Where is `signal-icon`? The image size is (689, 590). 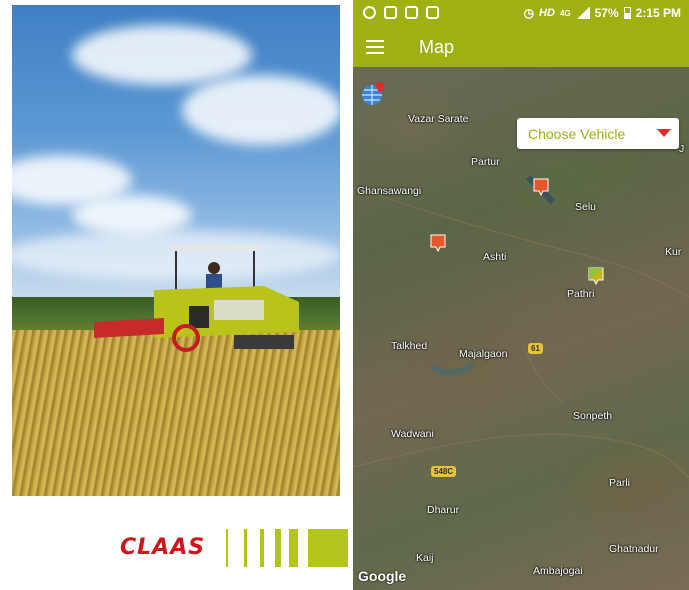
signal-icon is located at coordinates (582, 13).